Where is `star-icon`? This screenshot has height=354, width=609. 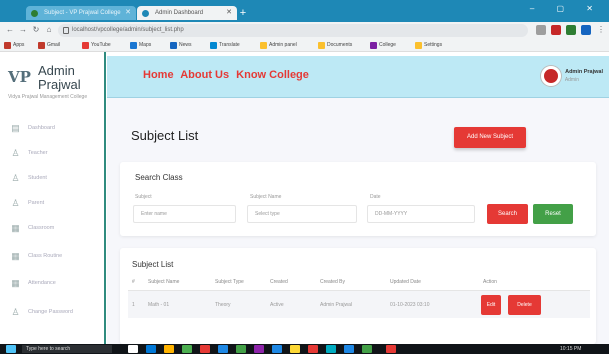 star-icon is located at coordinates (541, 30).